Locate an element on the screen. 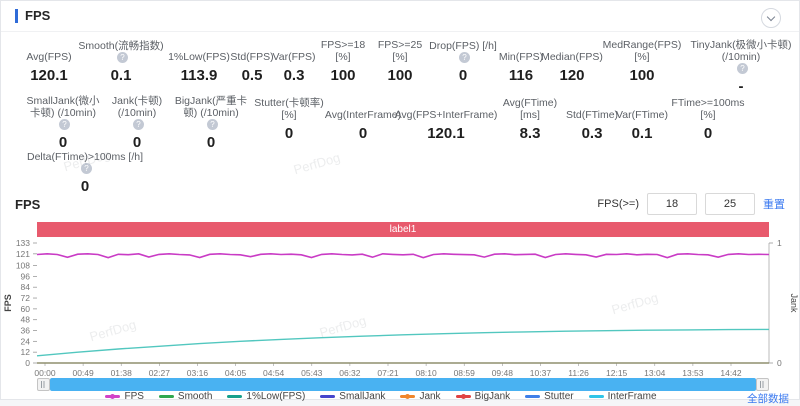  stat-value: 0.1 is located at coordinates (642, 133).